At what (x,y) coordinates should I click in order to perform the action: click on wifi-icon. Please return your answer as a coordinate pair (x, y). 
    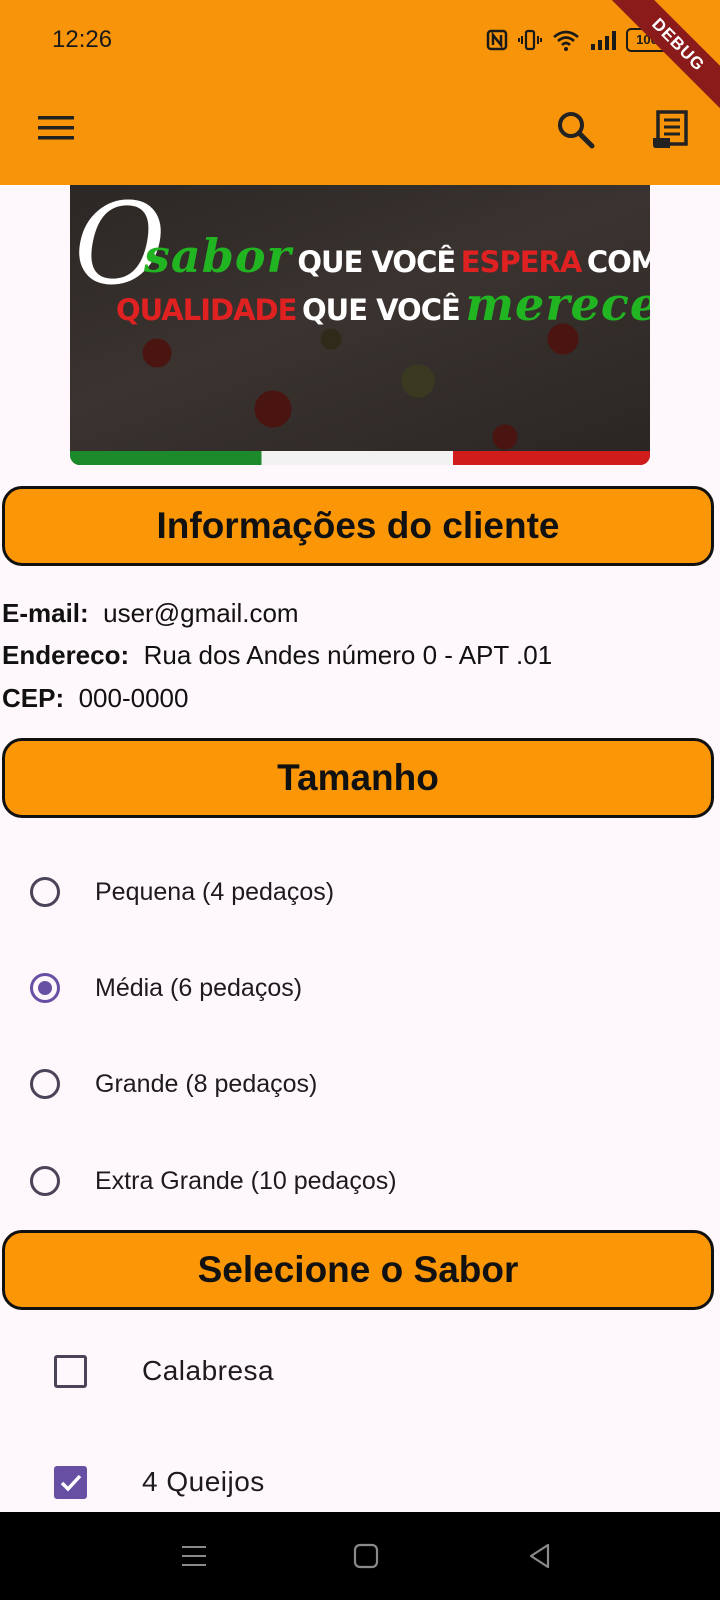
    Looking at the image, I should click on (566, 40).